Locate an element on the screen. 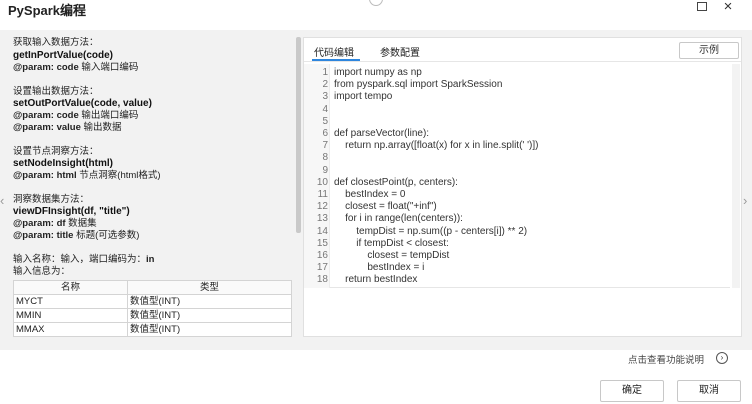 The image size is (752, 404). help-scrollbar is located at coordinates (298, 135).